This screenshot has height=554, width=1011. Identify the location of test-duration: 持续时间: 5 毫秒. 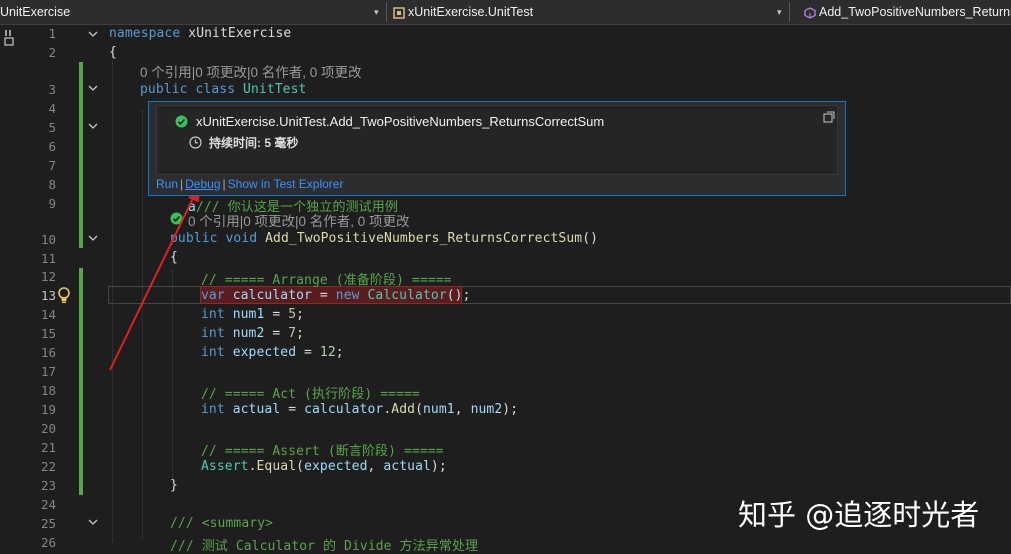
(254, 143).